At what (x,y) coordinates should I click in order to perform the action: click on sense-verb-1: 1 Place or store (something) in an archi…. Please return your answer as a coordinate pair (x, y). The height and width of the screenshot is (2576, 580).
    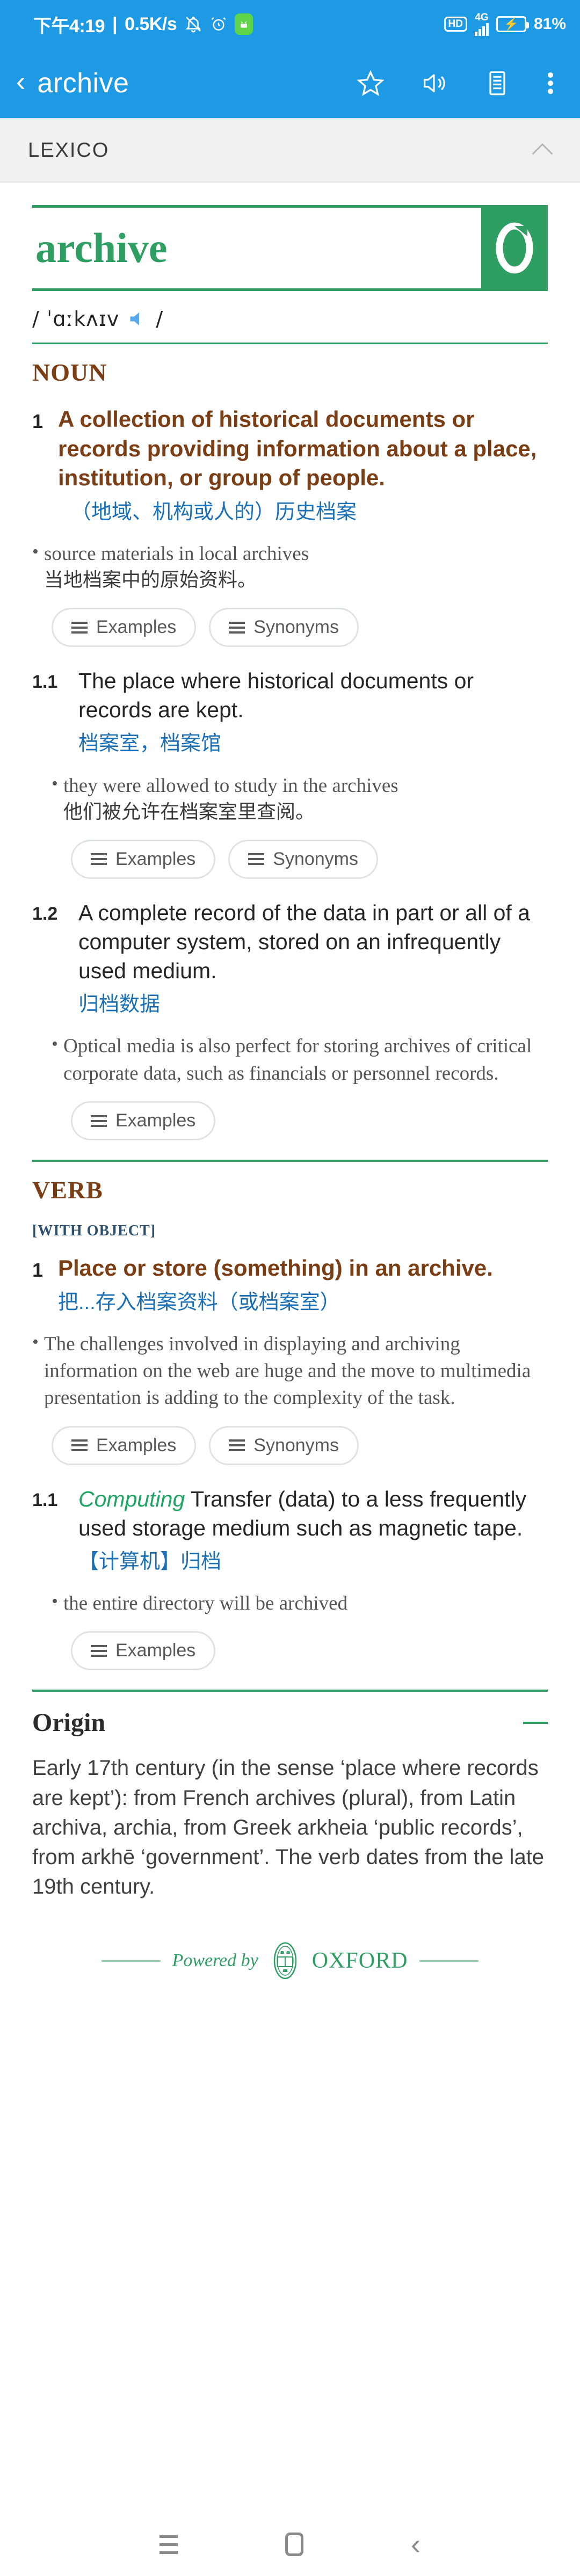
    Looking at the image, I should click on (290, 1285).